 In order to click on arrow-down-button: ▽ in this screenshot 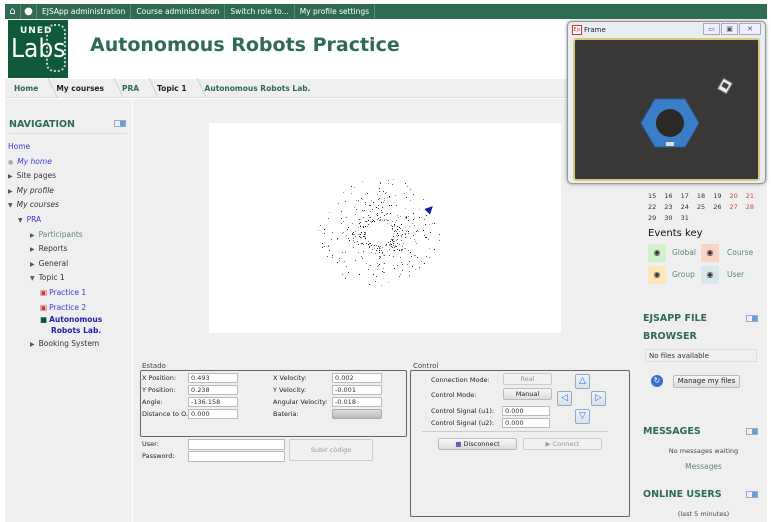, I will do `click(582, 416)`.